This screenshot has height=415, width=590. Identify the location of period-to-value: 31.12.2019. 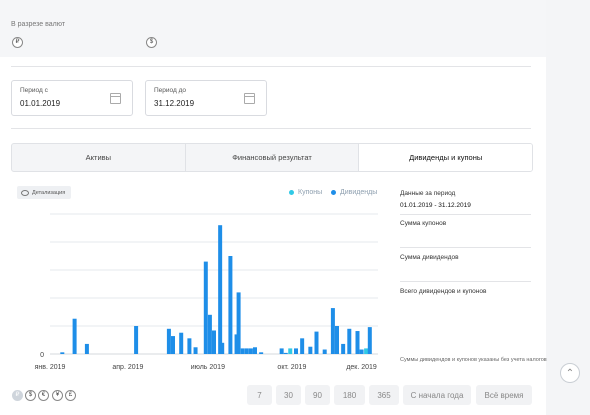
(174, 103).